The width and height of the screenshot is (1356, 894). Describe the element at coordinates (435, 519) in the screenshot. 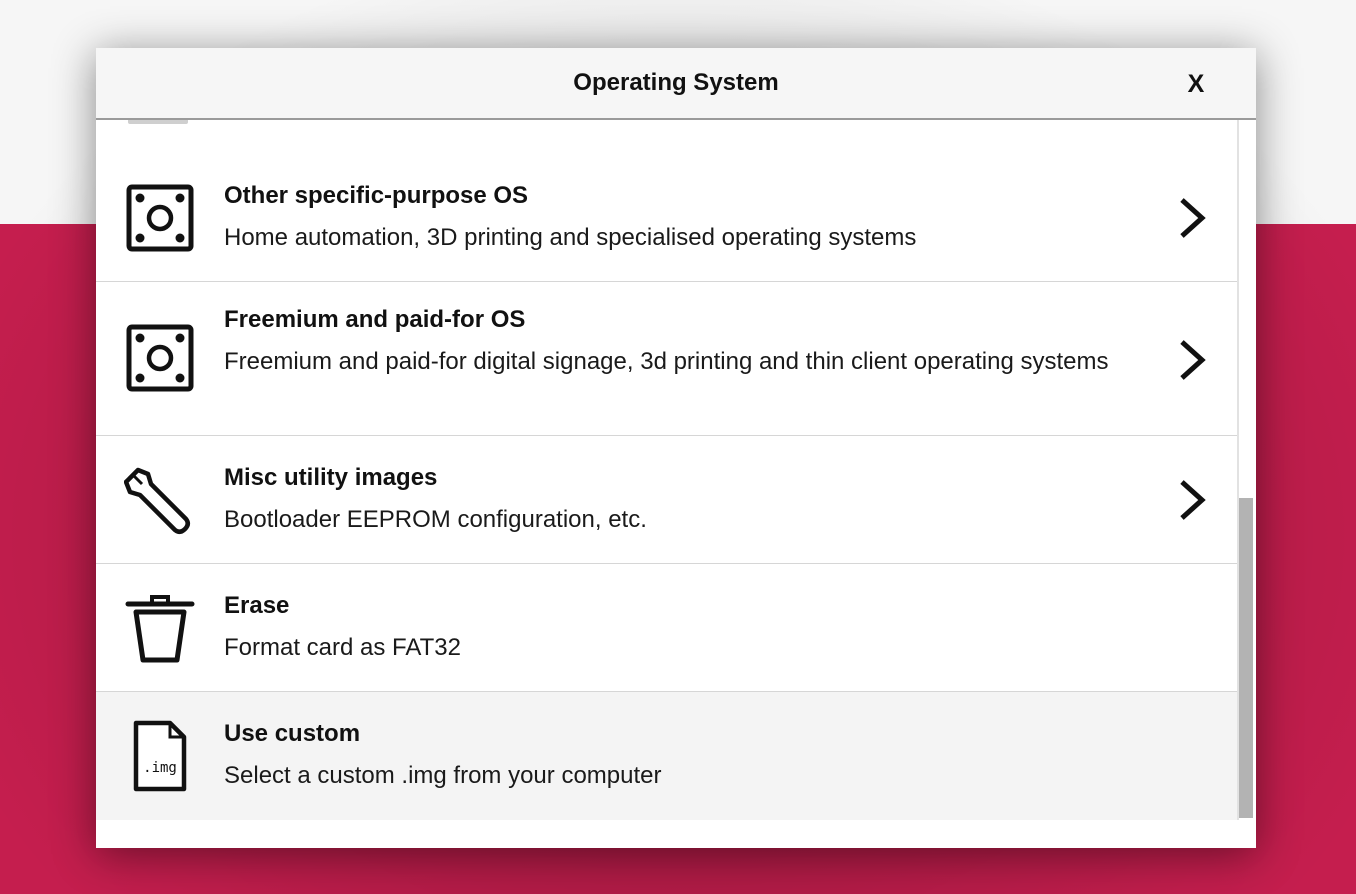

I see `item-description: Bootloader EEPROM configuration, etc.` at that location.